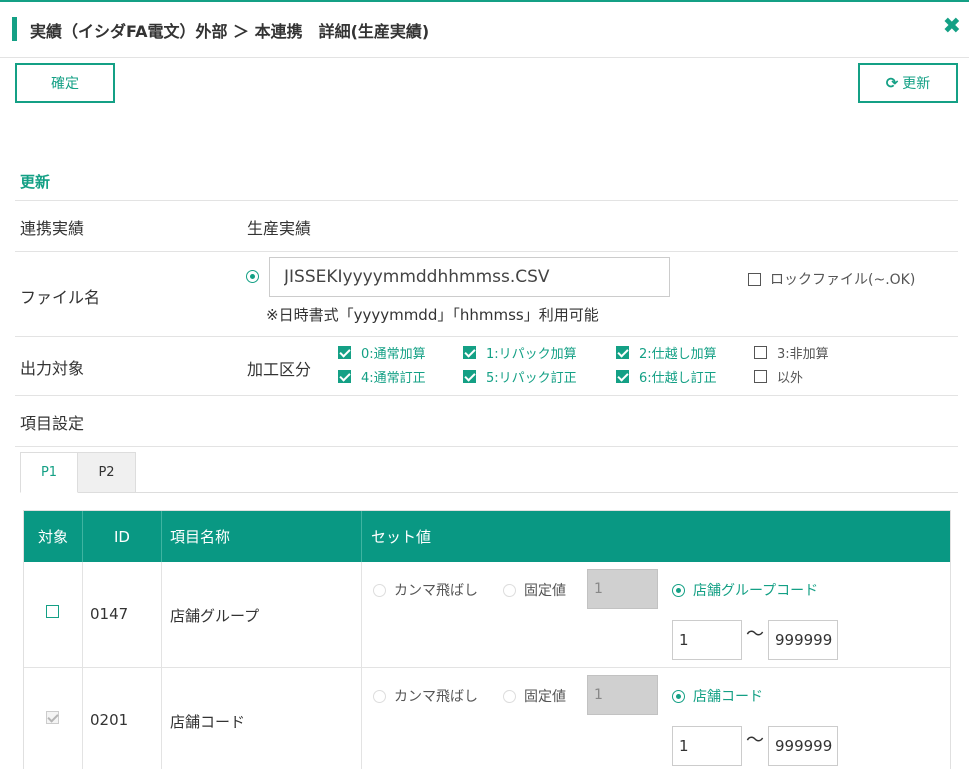 The image size is (969, 769). What do you see at coordinates (65, 83) in the screenshot?
I see `confirm-button: 確定` at bounding box center [65, 83].